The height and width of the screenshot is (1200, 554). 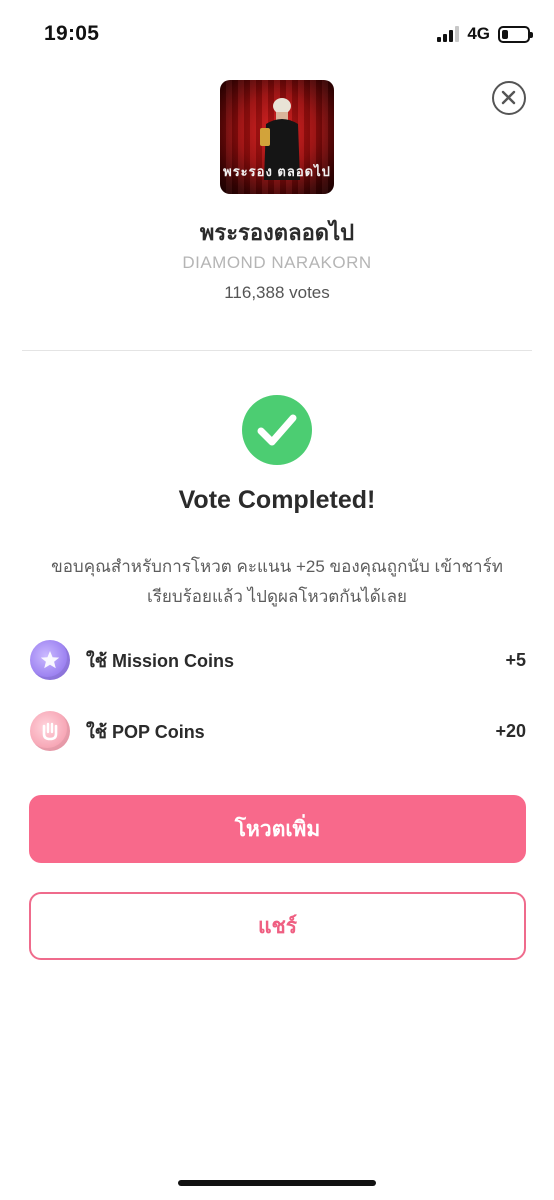 I want to click on mission-coins-label: ใช้ Mission Coins, so click(x=160, y=660).